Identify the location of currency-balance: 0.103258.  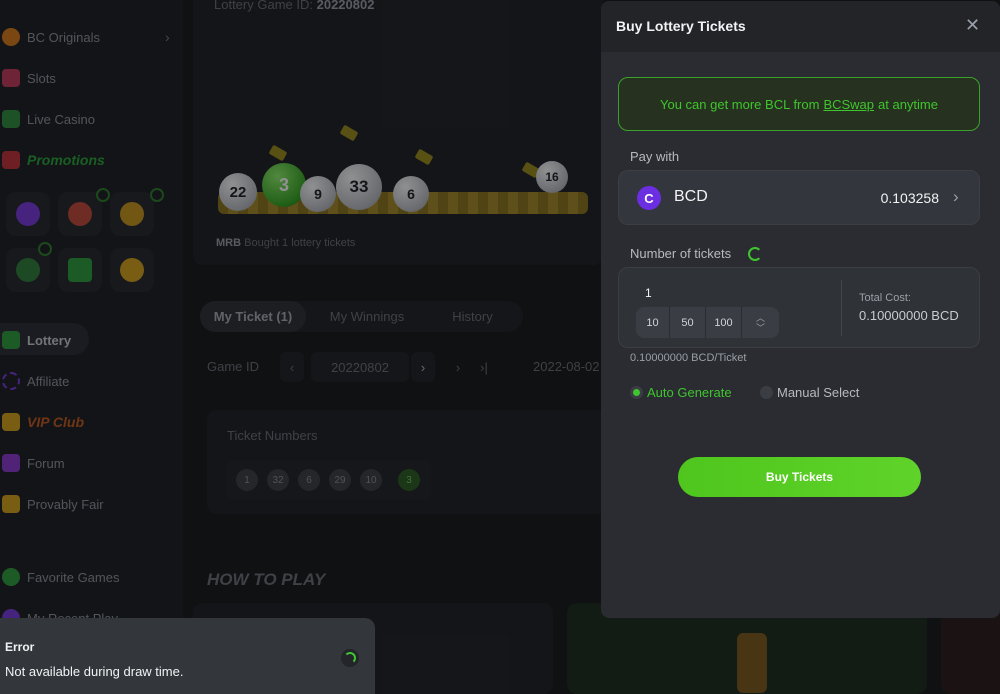
(909, 198).